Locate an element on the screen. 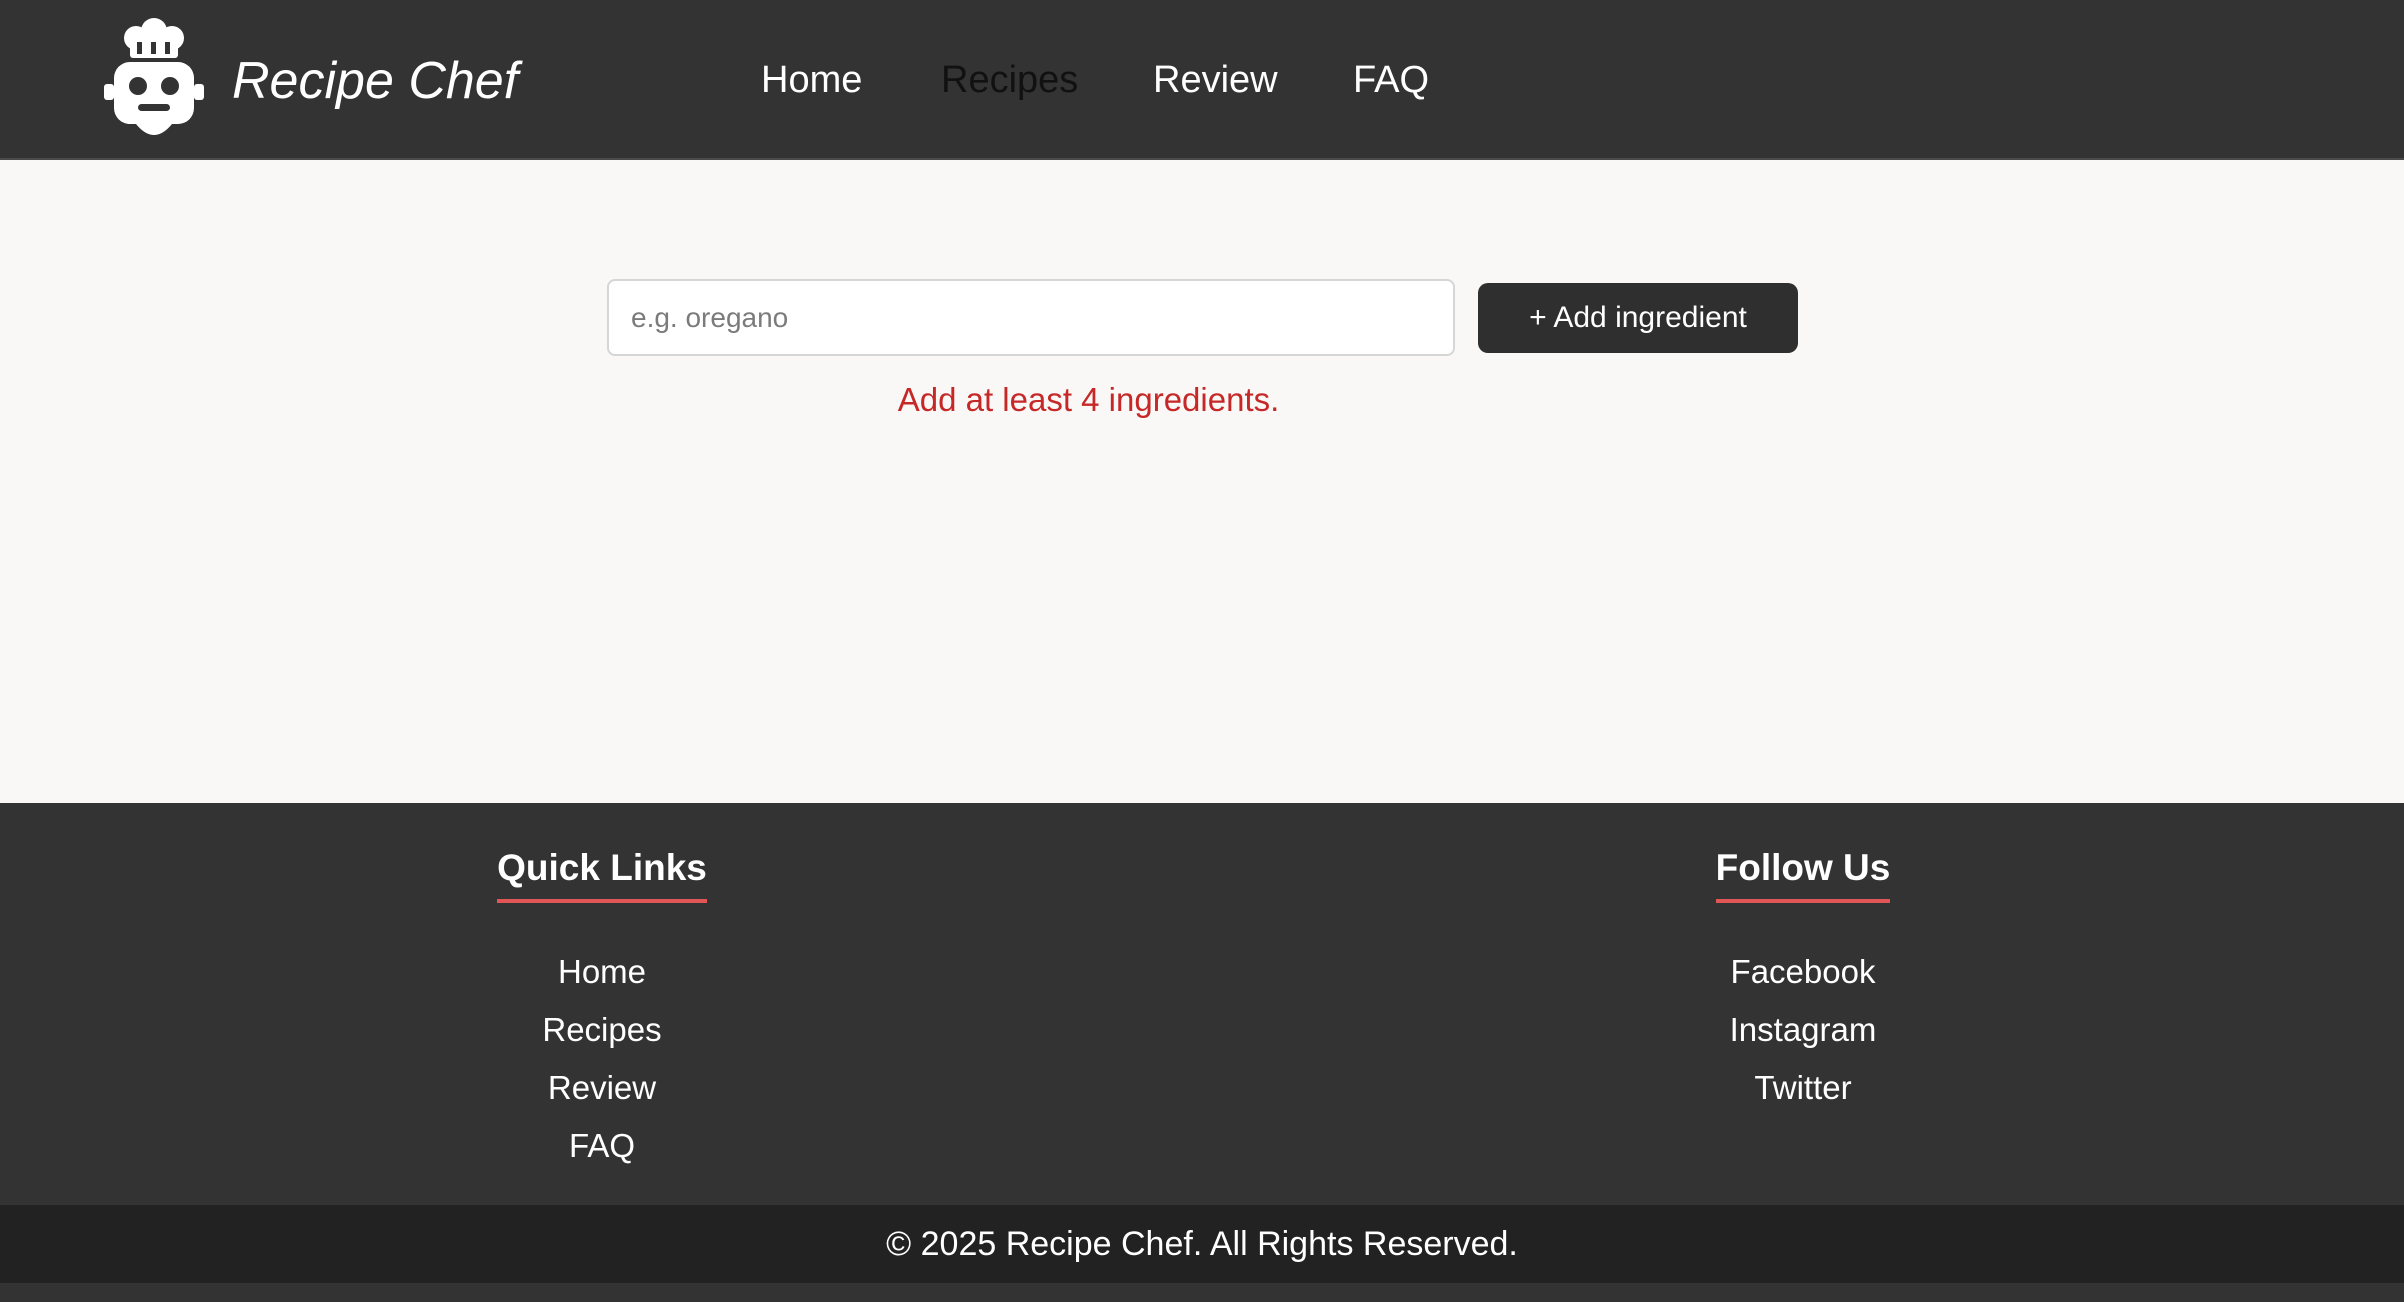 This screenshot has height=1302, width=2404. social-links-list: Facebook Instagram Twitter is located at coordinates (1803, 1030).